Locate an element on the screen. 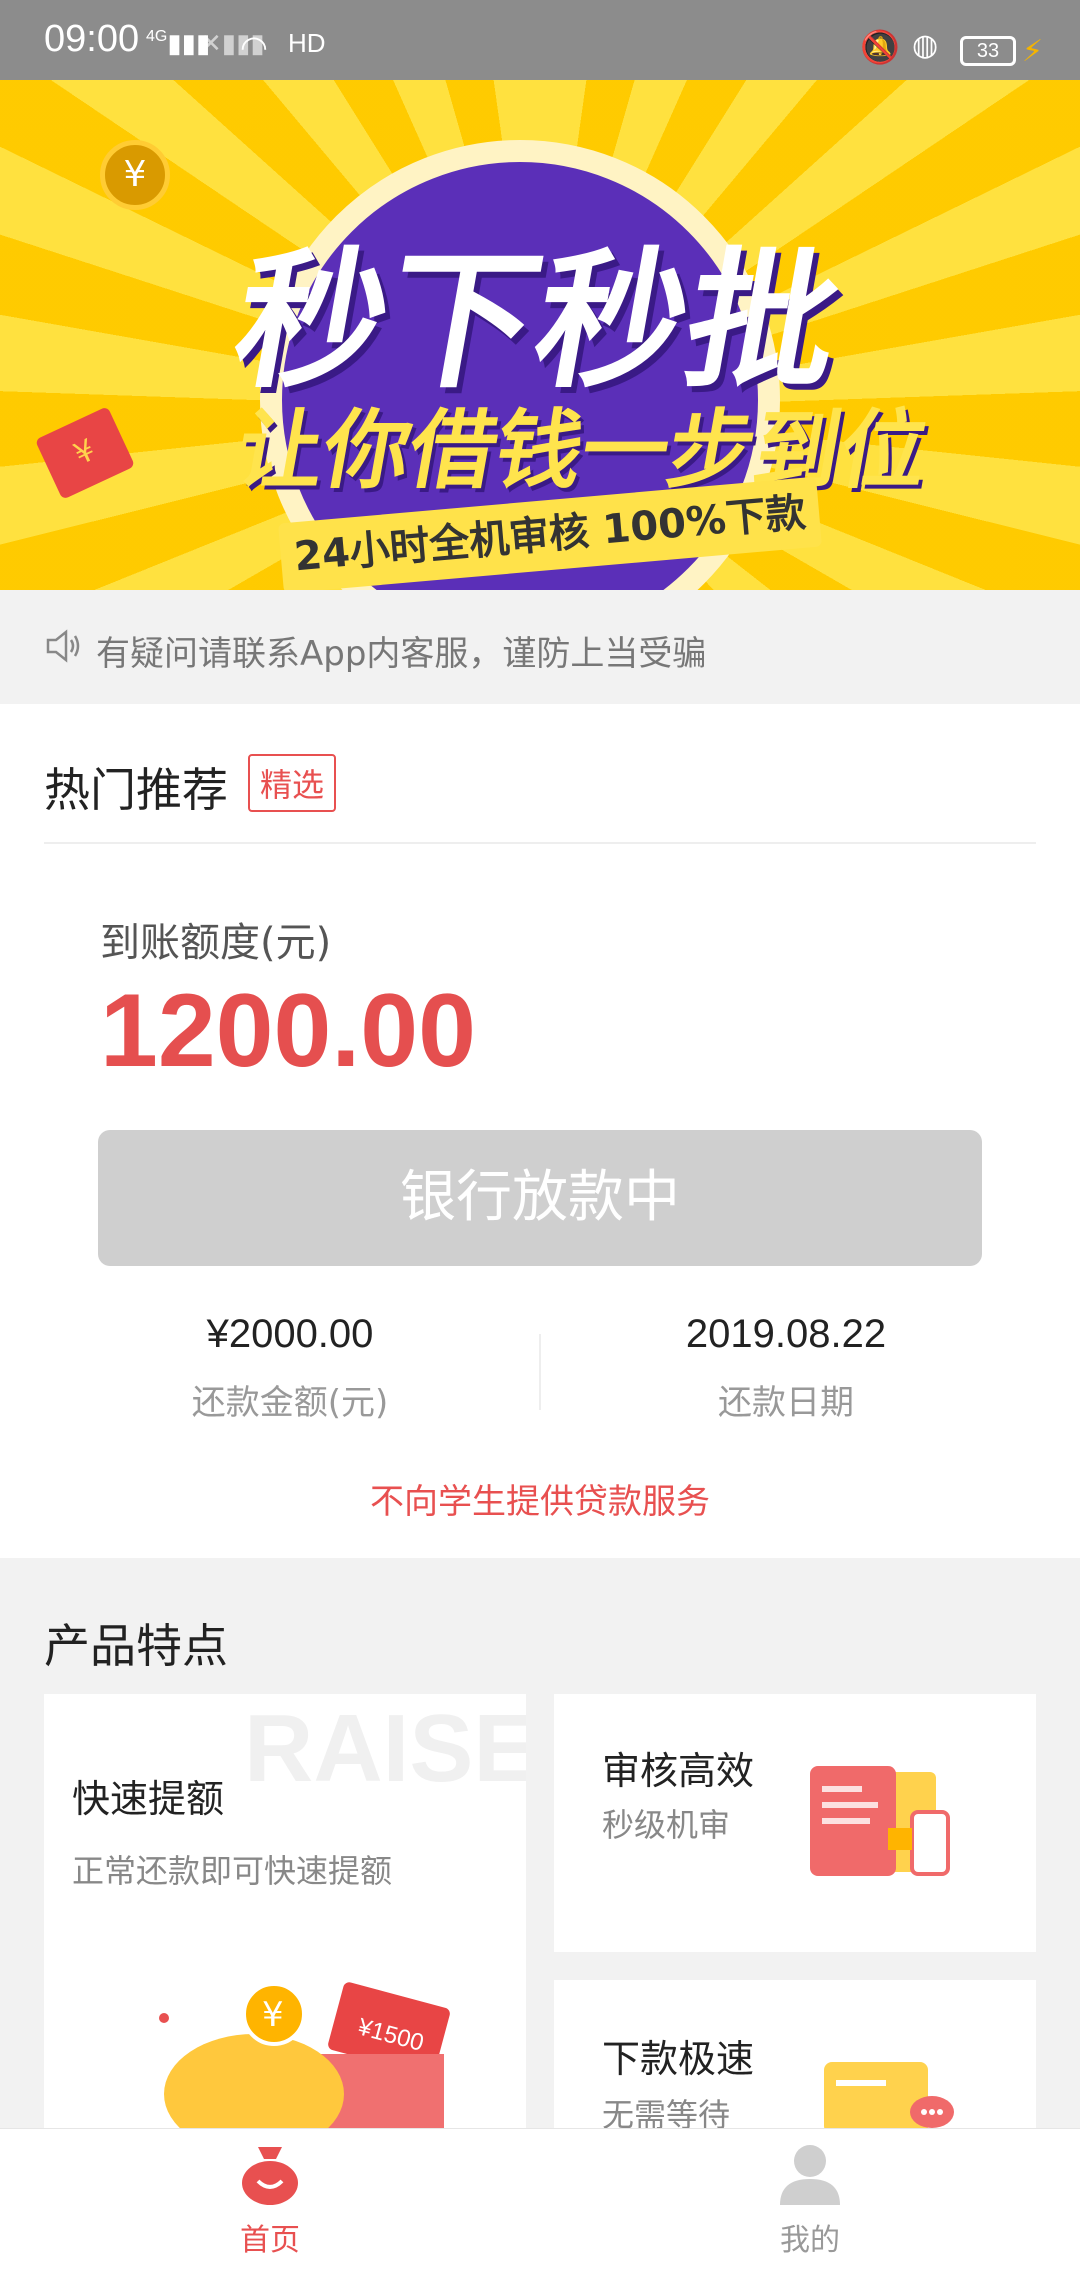 The width and height of the screenshot is (1080, 2280). document-review-icon is located at coordinates (880, 1821).